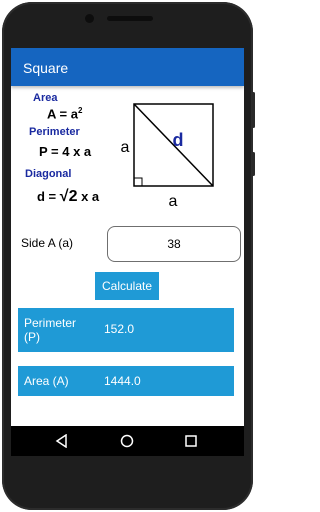 This screenshot has height=512, width=320. What do you see at coordinates (47, 243) in the screenshot?
I see `side-a-label: Side A (a)` at bounding box center [47, 243].